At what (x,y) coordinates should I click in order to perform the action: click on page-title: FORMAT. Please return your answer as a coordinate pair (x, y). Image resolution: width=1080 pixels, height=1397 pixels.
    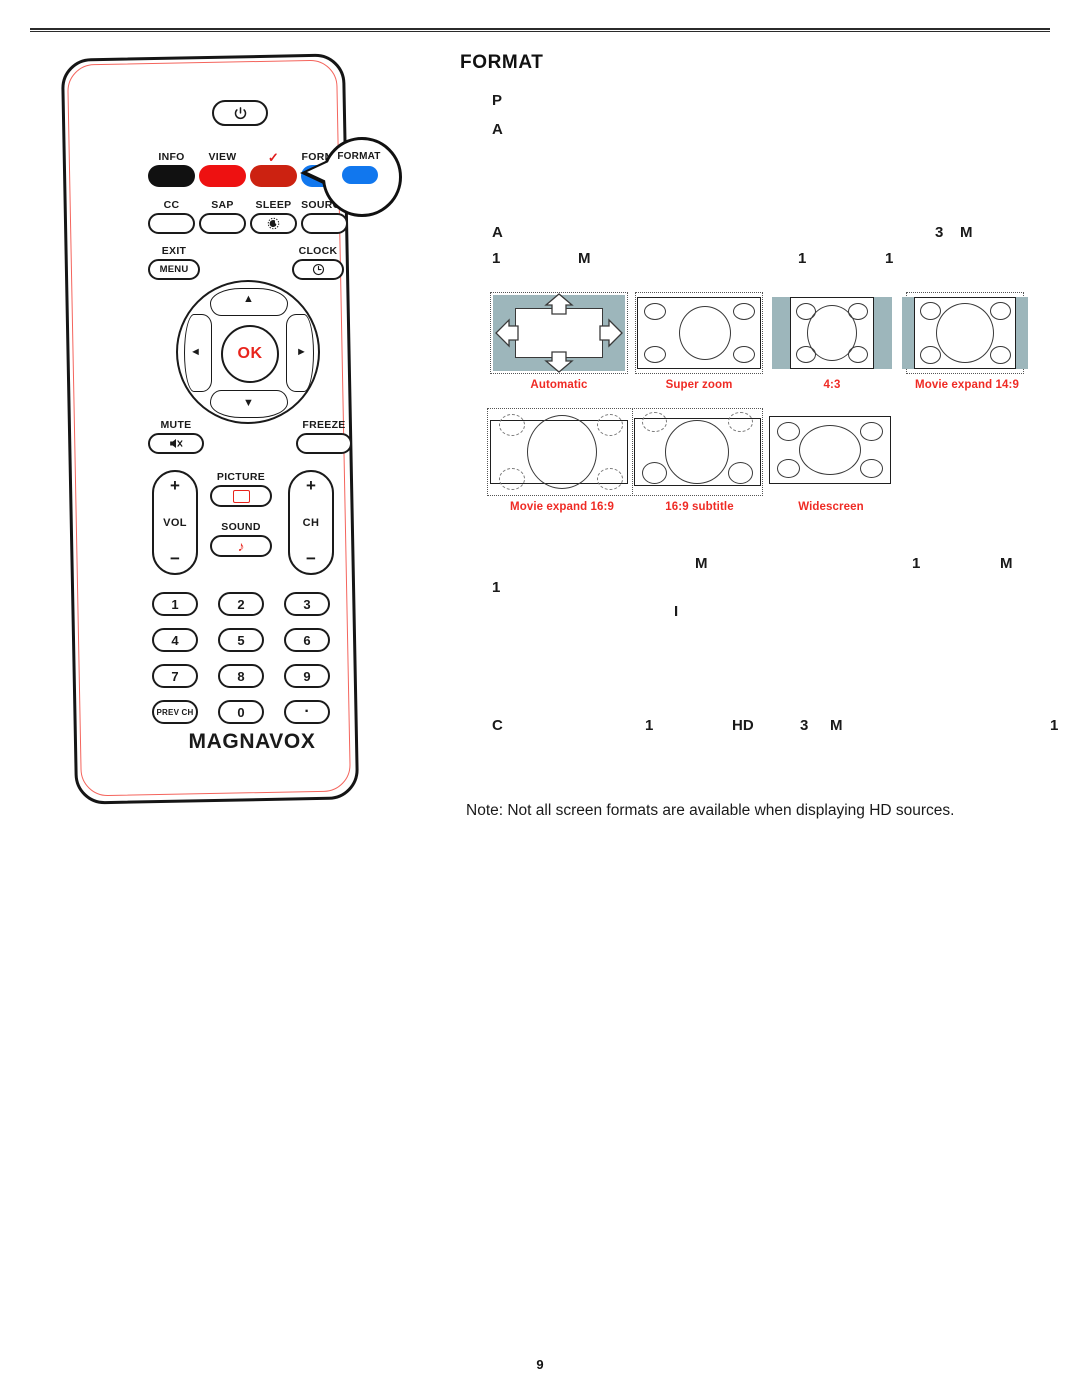
    Looking at the image, I should click on (502, 62).